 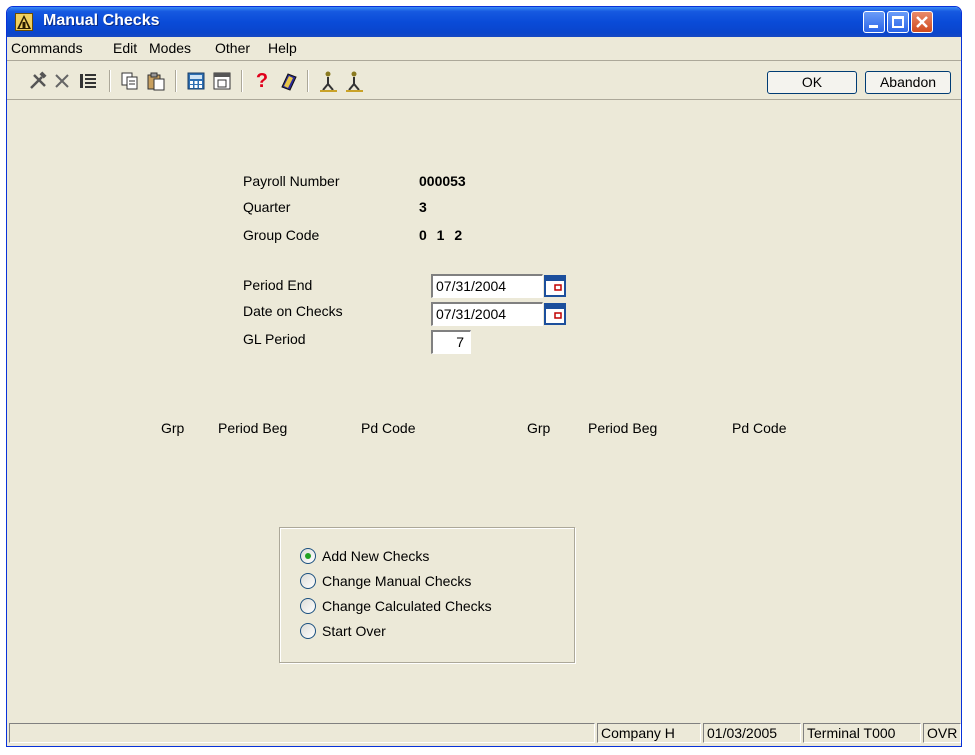 What do you see at coordinates (487, 286) in the screenshot?
I see `period-end-field: 07/31/2004` at bounding box center [487, 286].